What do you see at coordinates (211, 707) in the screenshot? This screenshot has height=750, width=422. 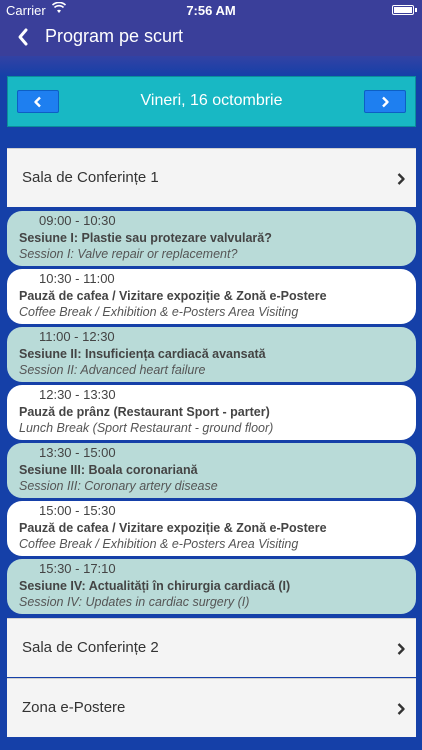 I see `room-row-e-postere: Zona e-Postere` at bounding box center [211, 707].